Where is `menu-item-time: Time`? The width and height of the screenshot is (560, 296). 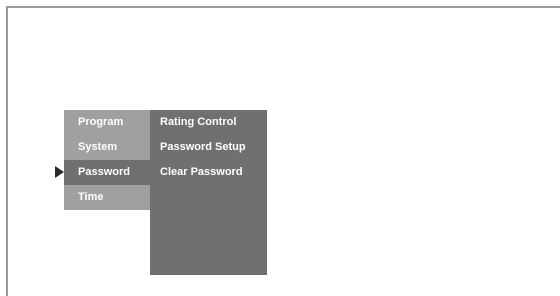 menu-item-time: Time is located at coordinates (107, 197).